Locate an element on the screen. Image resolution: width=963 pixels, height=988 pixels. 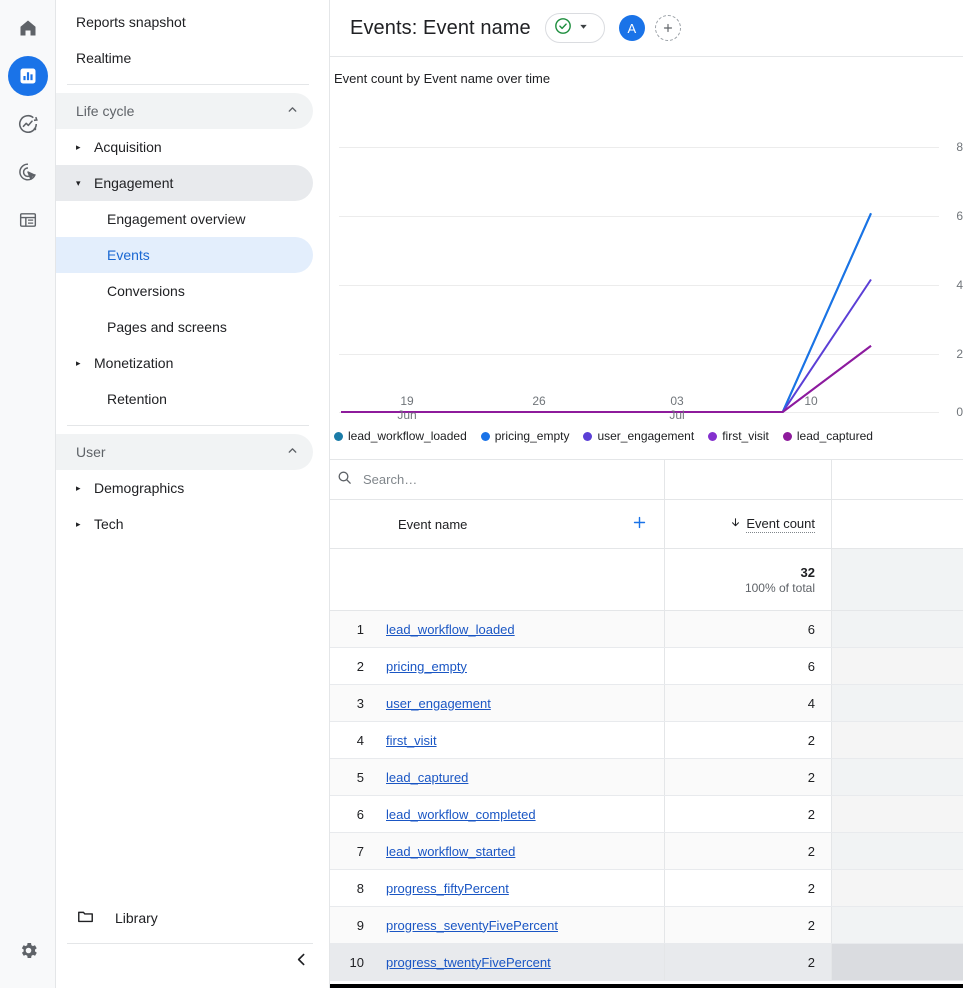
arrow-down-icon is located at coordinates (735, 524).